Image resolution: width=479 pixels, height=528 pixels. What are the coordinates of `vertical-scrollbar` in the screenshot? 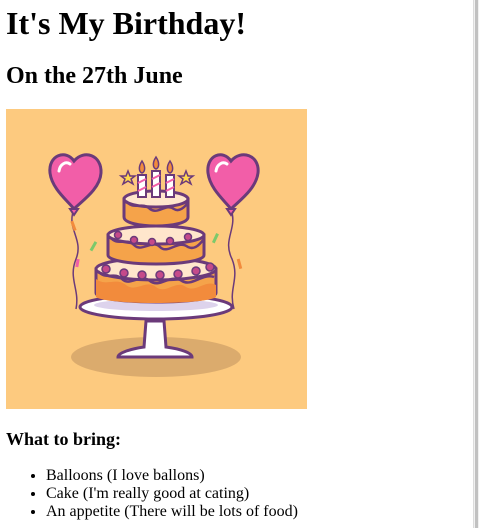 It's located at (476, 264).